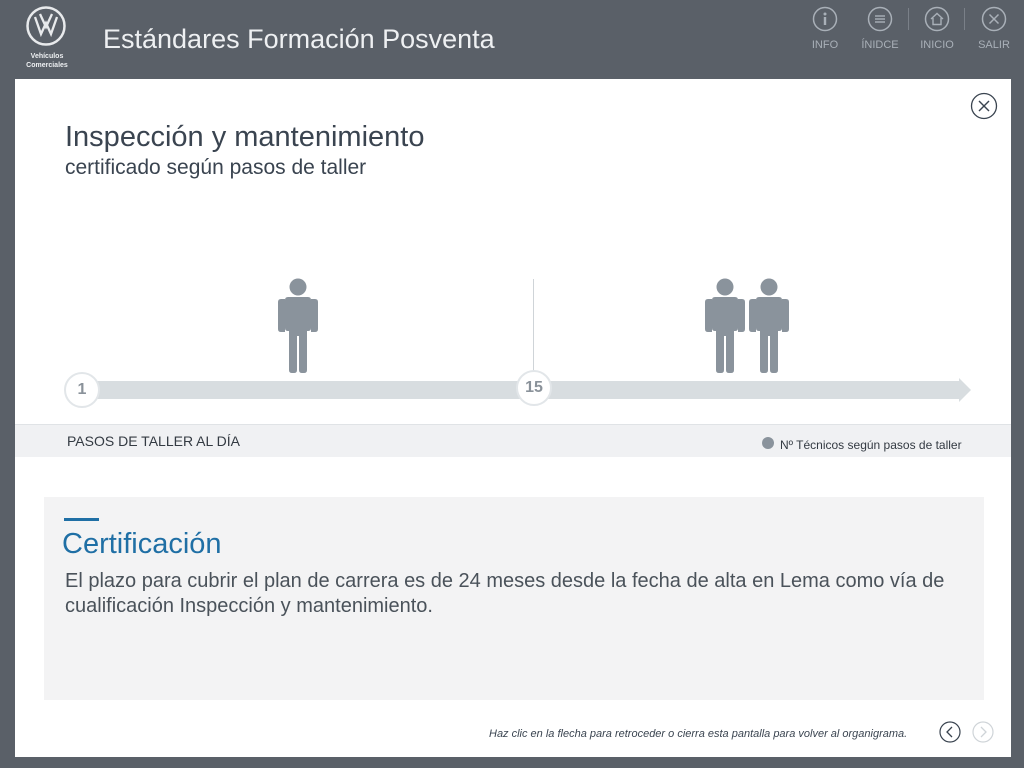 Image resolution: width=1024 pixels, height=768 pixels. What do you see at coordinates (880, 45) in the screenshot?
I see `nav-index-label: ÍNIDCE` at bounding box center [880, 45].